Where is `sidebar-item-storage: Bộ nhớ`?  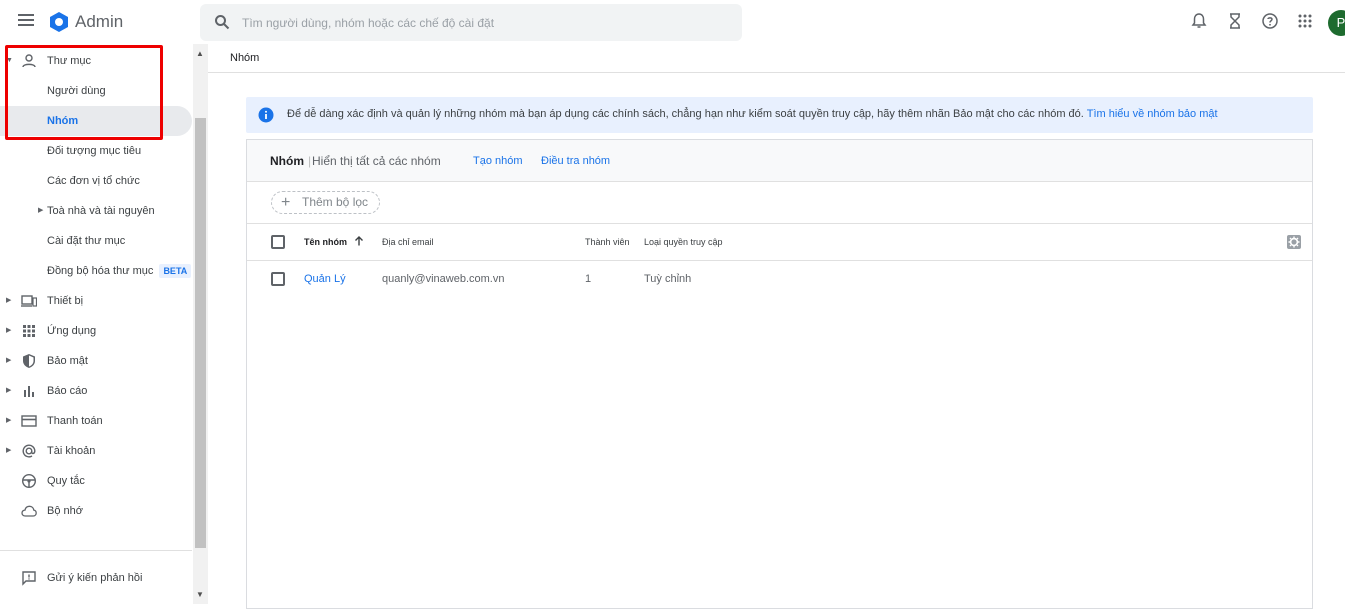
sidebar-item-storage: Bộ nhớ is located at coordinates (96, 511).